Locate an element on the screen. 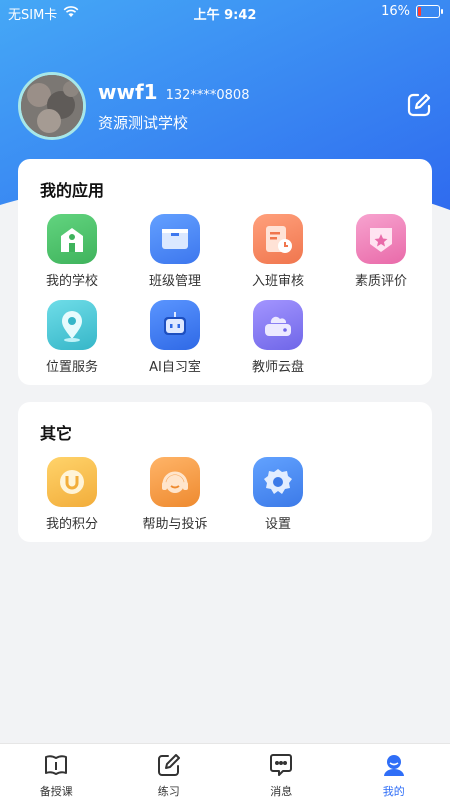  app-ai-study-room: AI自习室 is located at coordinates (175, 337).